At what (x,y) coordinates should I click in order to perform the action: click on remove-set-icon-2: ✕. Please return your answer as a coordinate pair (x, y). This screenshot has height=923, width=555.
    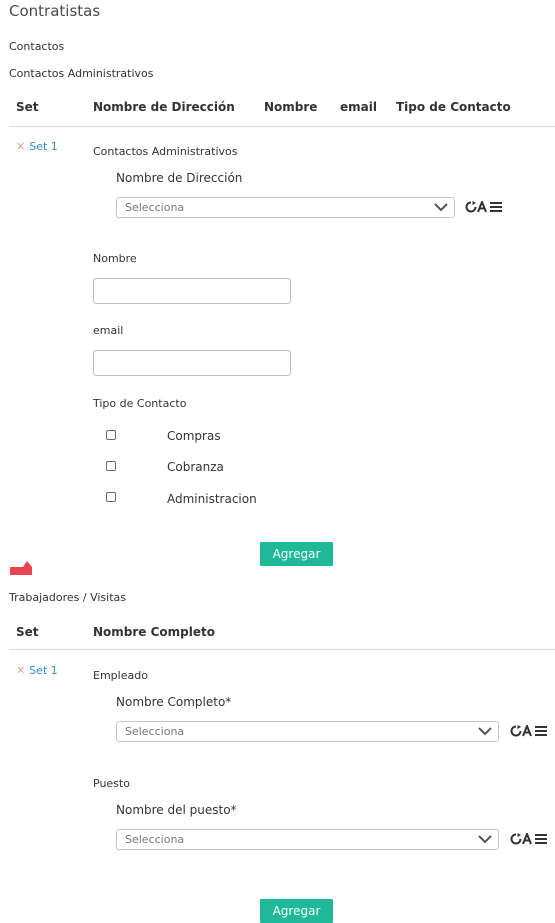
    Looking at the image, I should click on (20, 670).